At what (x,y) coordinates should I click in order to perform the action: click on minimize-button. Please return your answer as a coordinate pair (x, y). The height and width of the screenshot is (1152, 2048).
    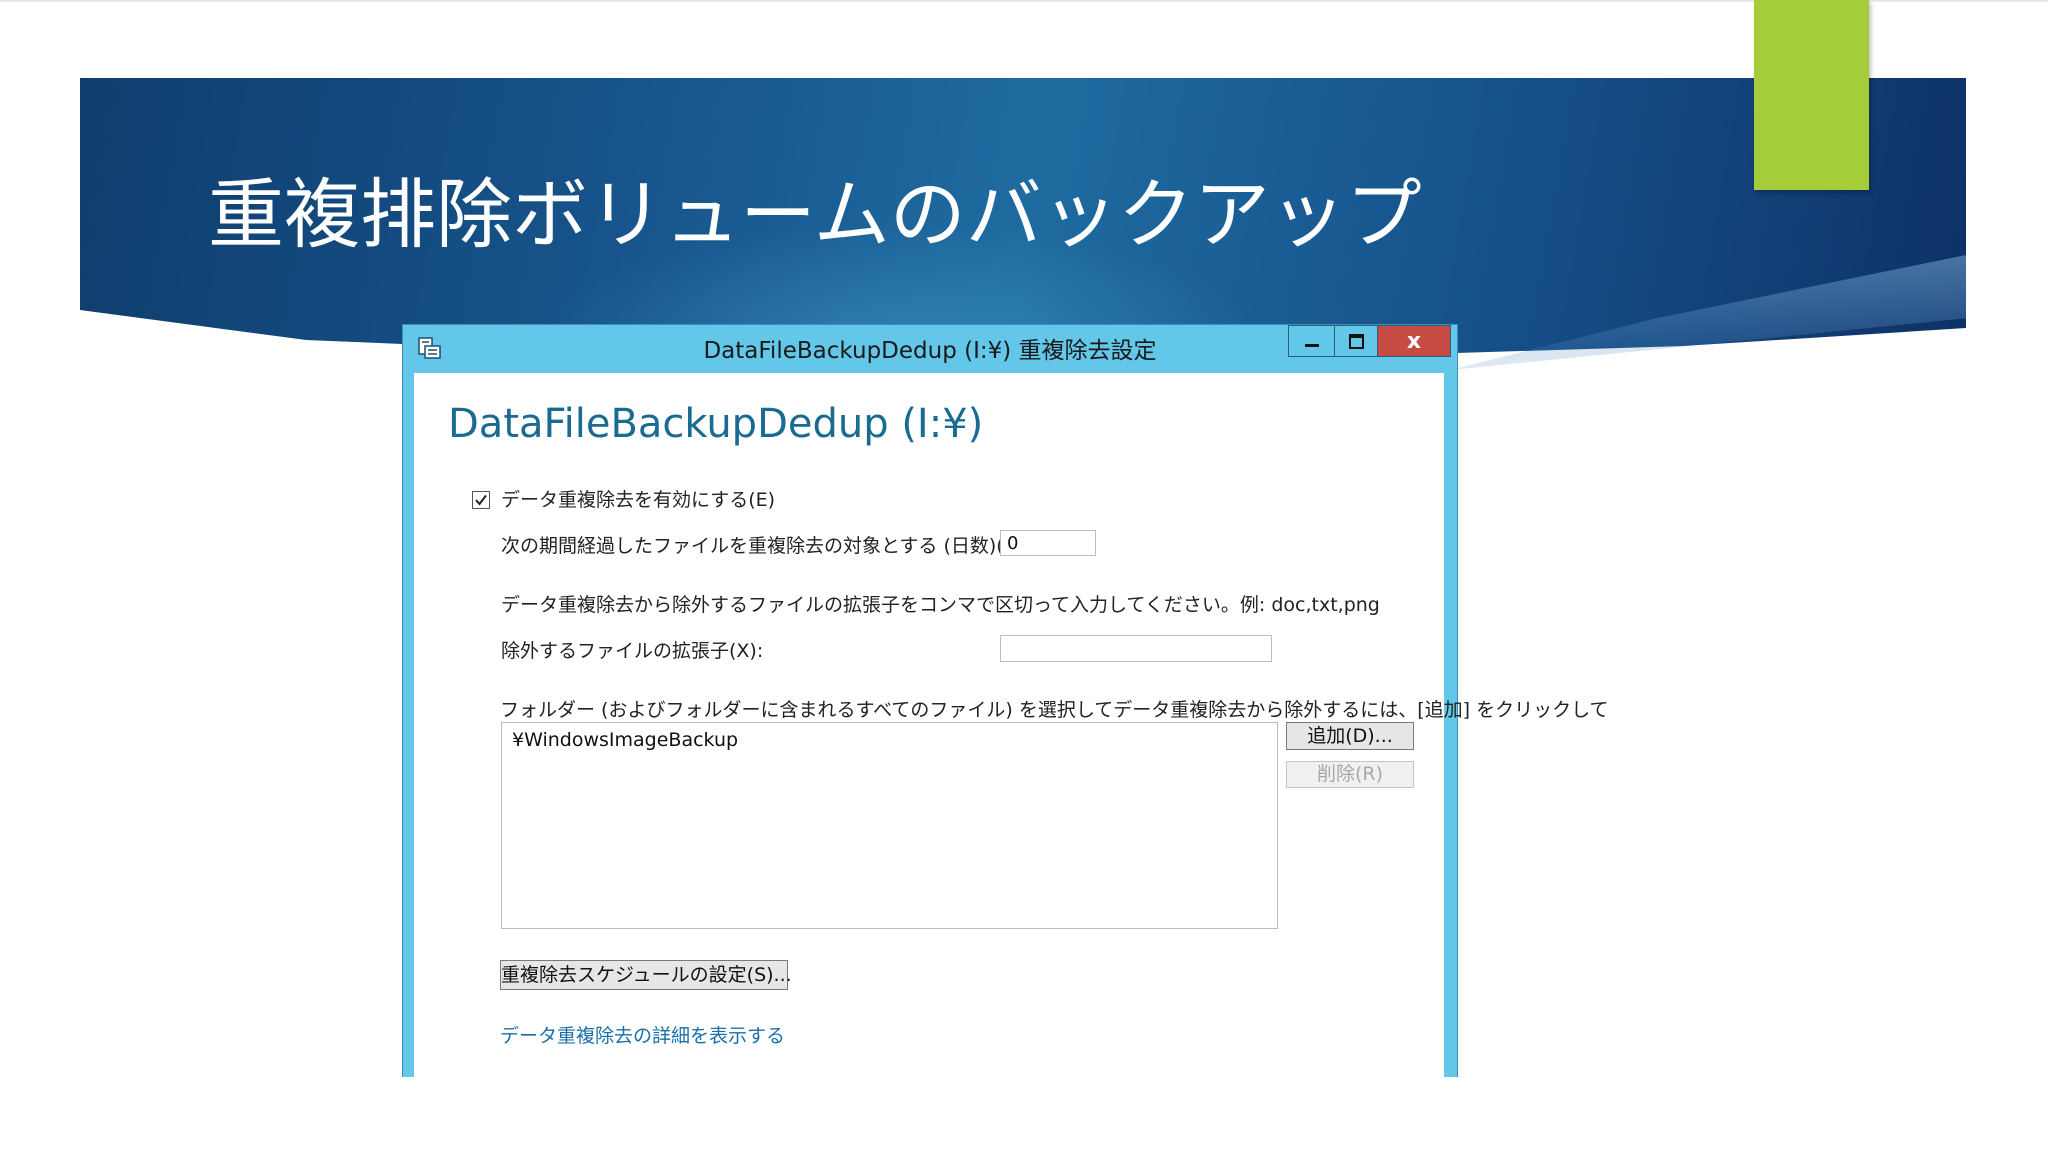
    Looking at the image, I should click on (1311, 341).